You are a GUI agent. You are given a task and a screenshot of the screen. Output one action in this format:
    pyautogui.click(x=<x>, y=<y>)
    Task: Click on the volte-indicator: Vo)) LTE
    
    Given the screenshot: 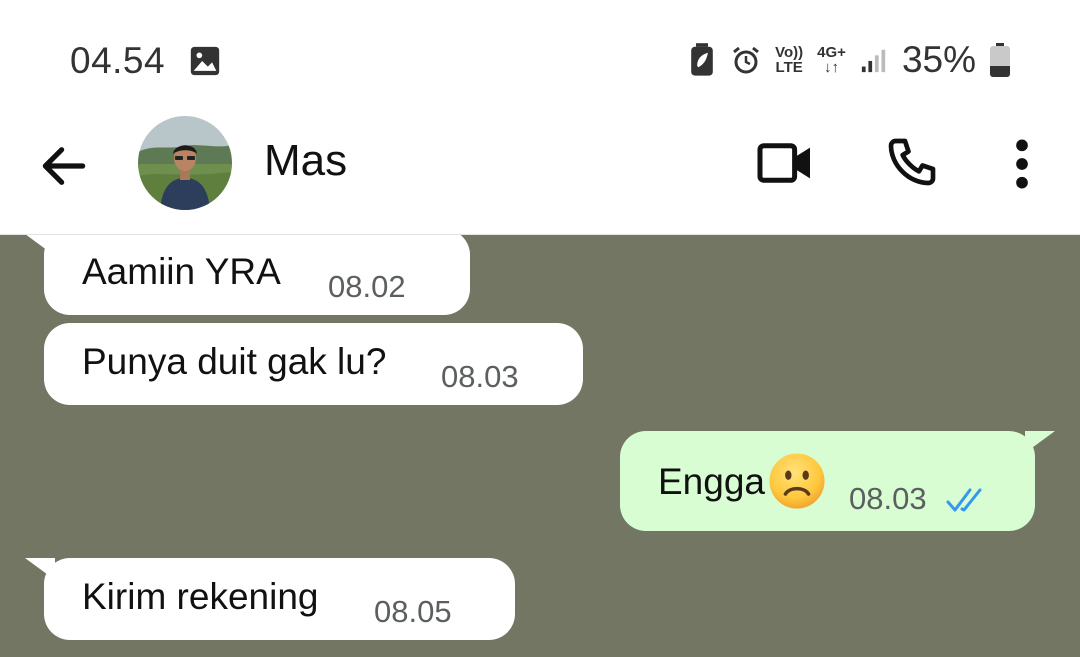 What is the action you would take?
    pyautogui.click(x=789, y=60)
    